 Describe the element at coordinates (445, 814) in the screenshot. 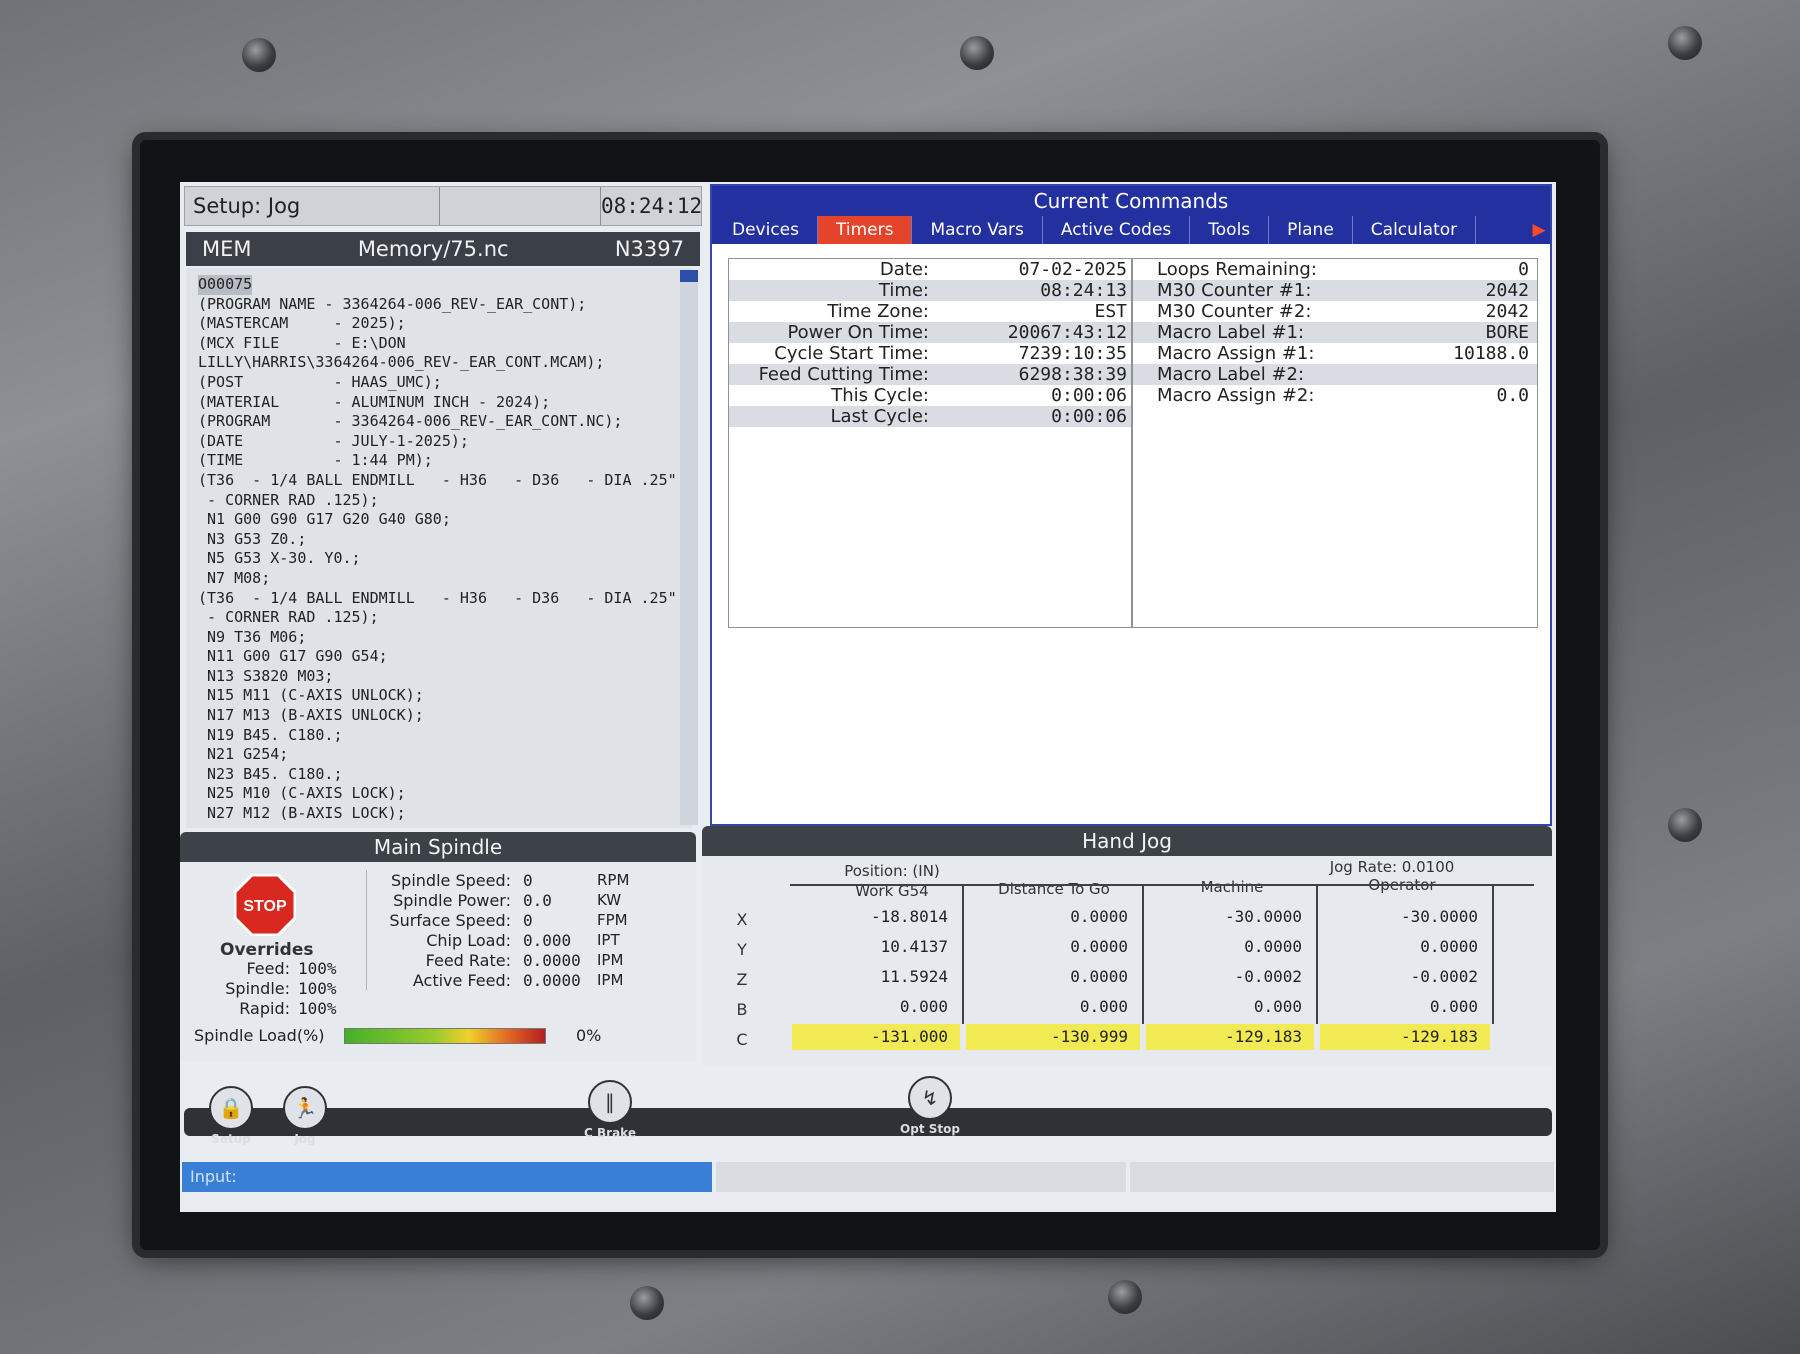

I see `code-line: N27 M12 (B-AXIS LOCK);` at that location.